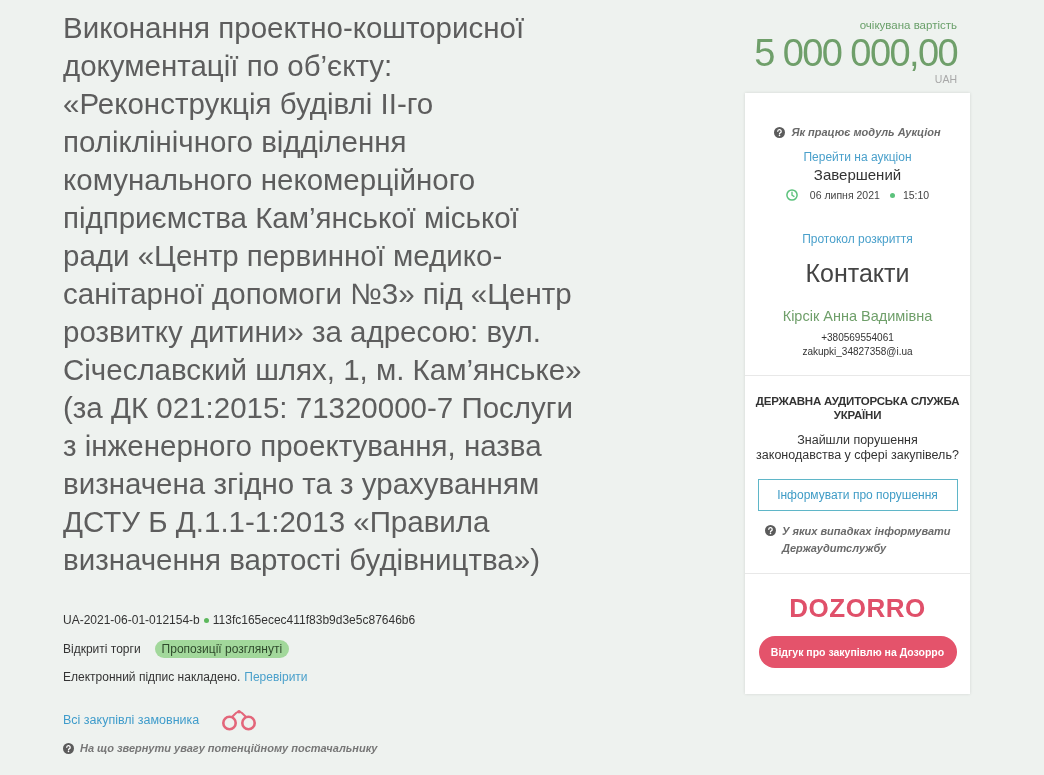 This screenshot has height=775, width=1044. What do you see at coordinates (871, 540) in the screenshot?
I see `audit-help-link: У яких випадках інформувати Держаудитслужбу` at bounding box center [871, 540].